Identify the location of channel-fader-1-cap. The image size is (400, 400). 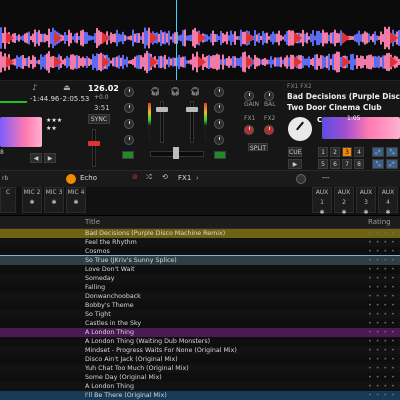
(162, 109).